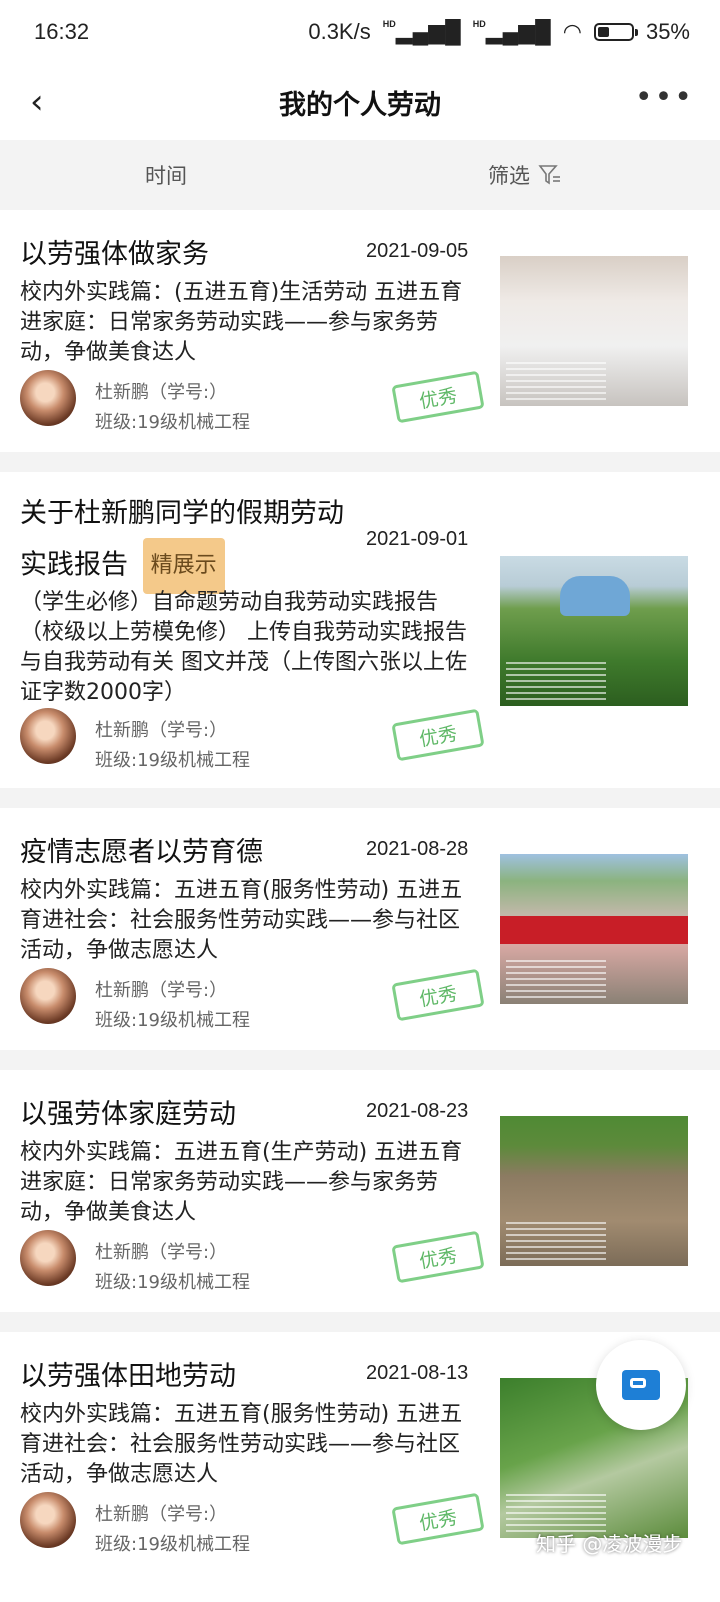  I want to click on signal-icon-1: HD▂▄▆█, so click(421, 31).